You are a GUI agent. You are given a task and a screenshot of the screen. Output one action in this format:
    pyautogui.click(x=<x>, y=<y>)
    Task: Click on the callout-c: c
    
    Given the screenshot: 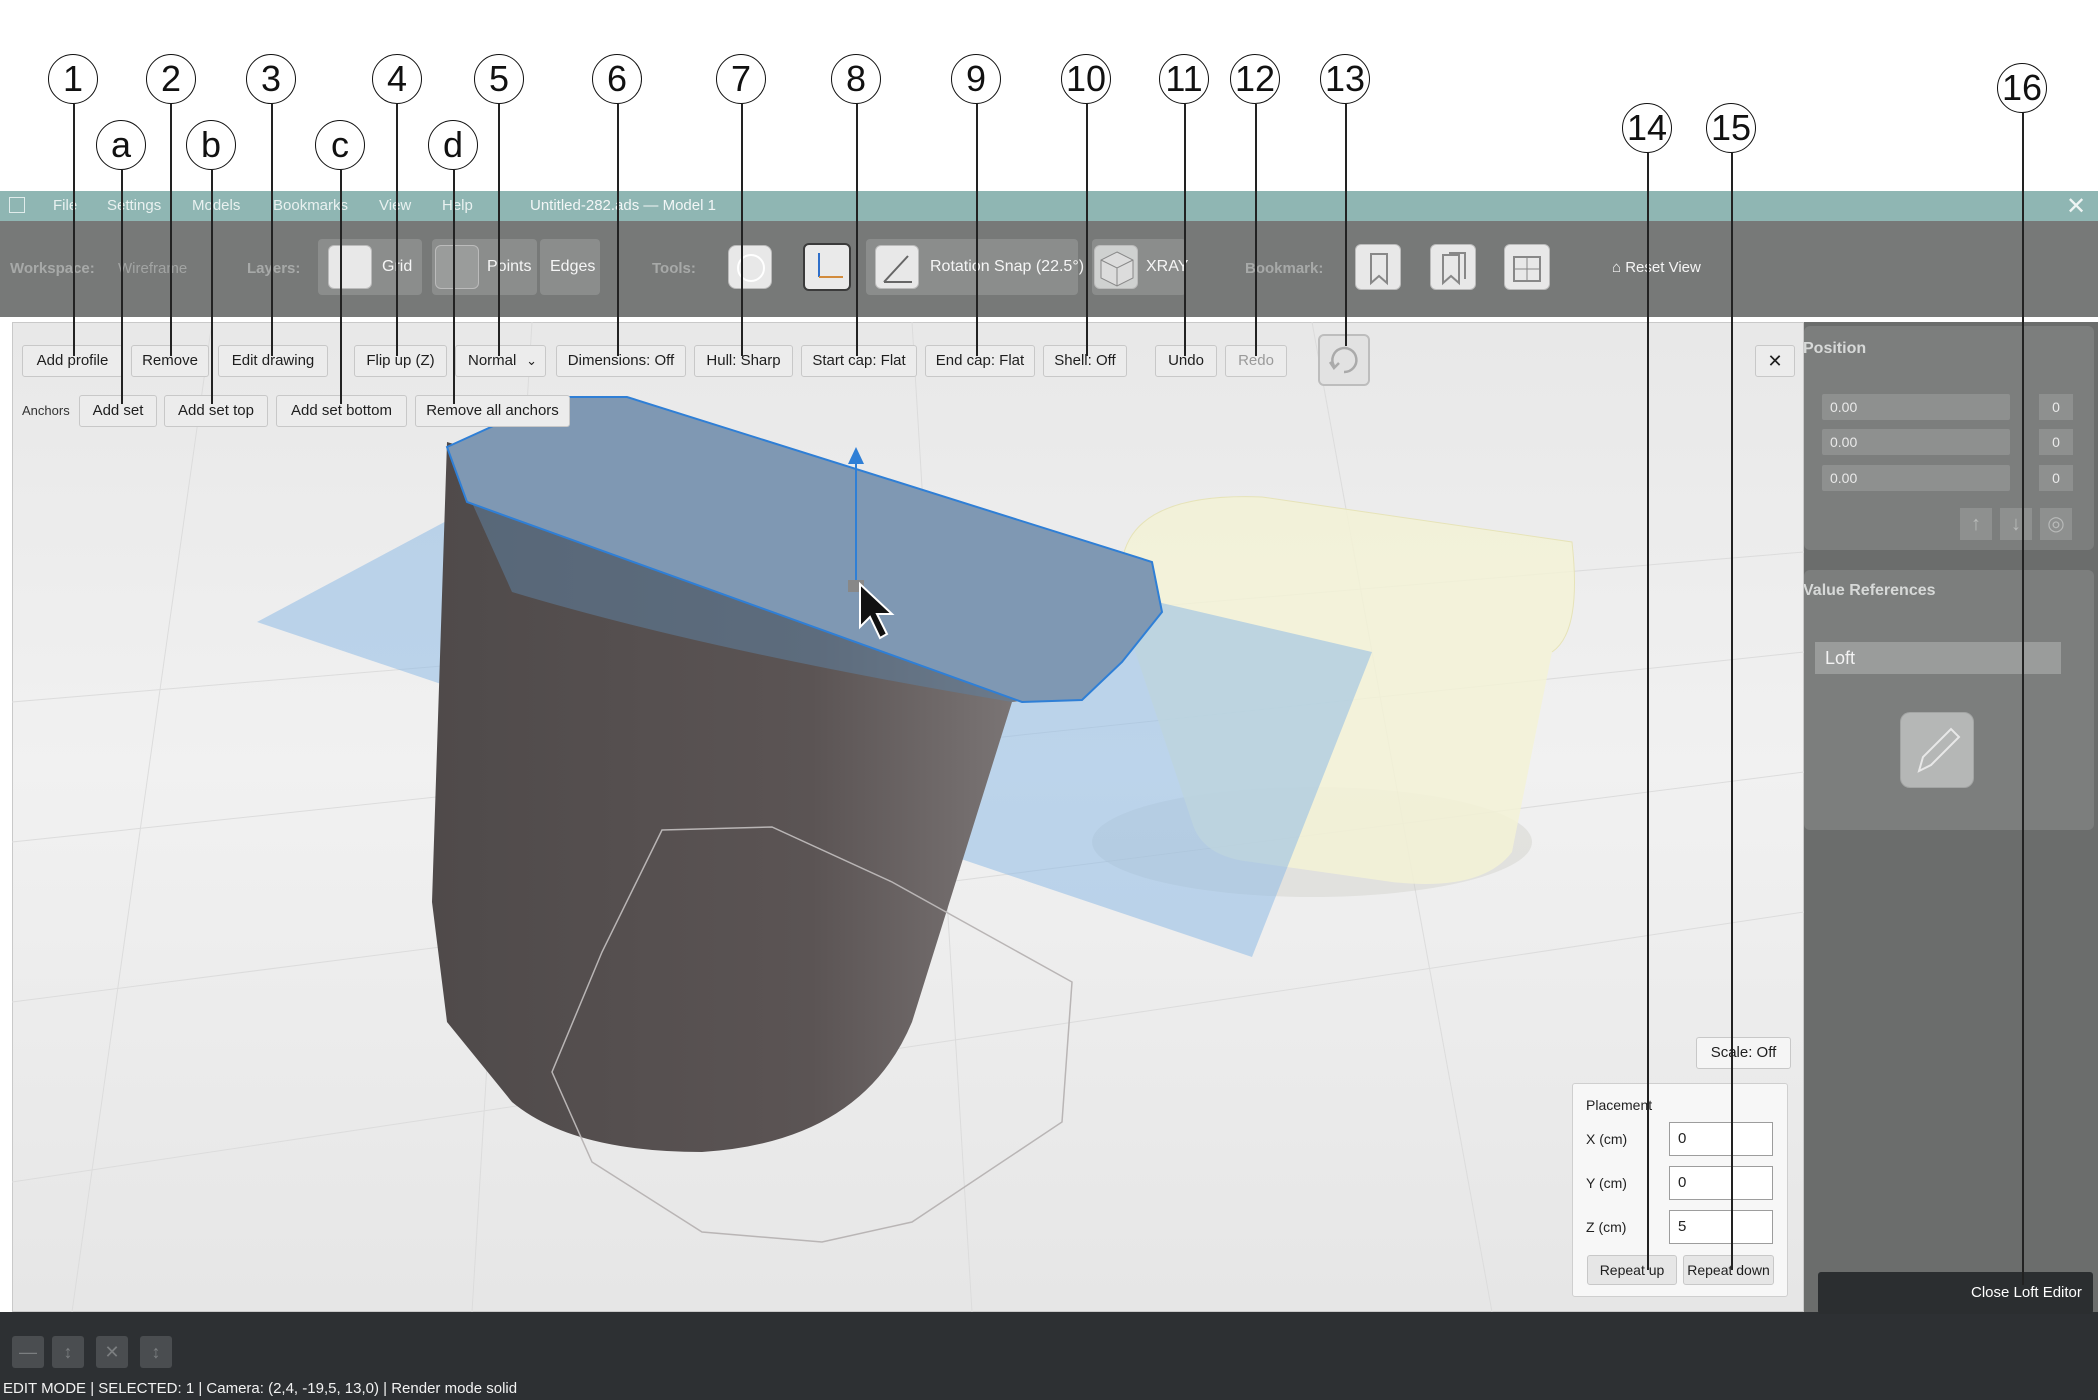 What is the action you would take?
    pyautogui.click(x=340, y=145)
    